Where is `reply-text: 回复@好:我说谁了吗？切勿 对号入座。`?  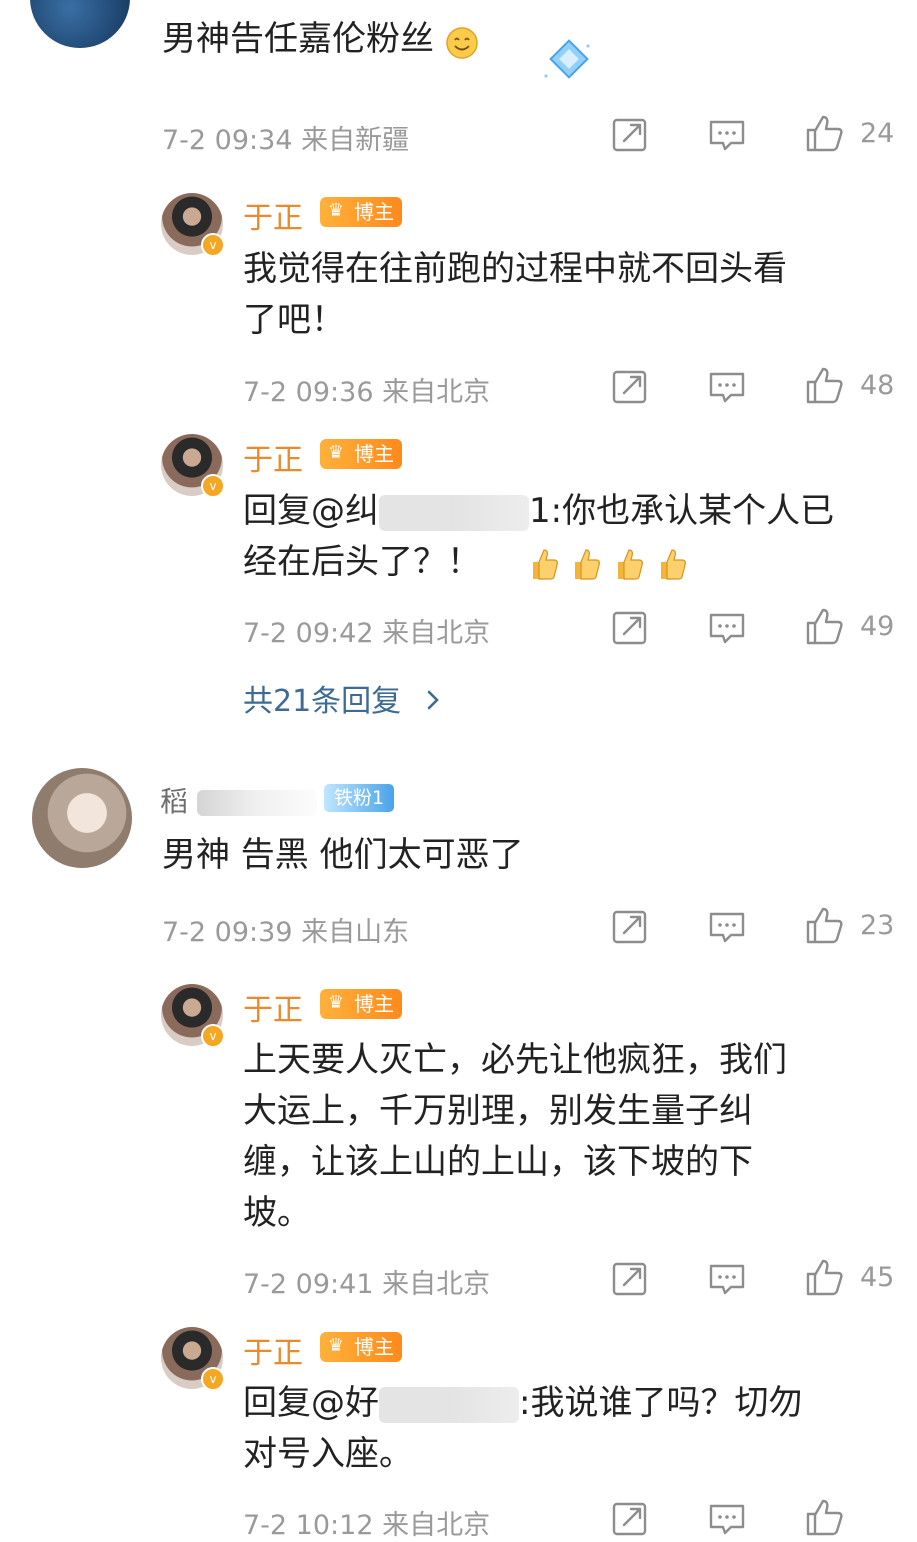 reply-text: 回复@好:我说谁了吗？切勿 对号入座。 is located at coordinates (523, 1428).